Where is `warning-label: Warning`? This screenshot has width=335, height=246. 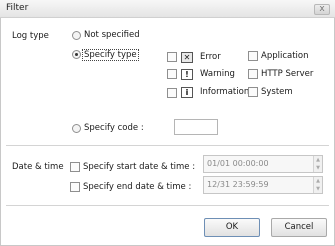 warning-label: Warning is located at coordinates (217, 74).